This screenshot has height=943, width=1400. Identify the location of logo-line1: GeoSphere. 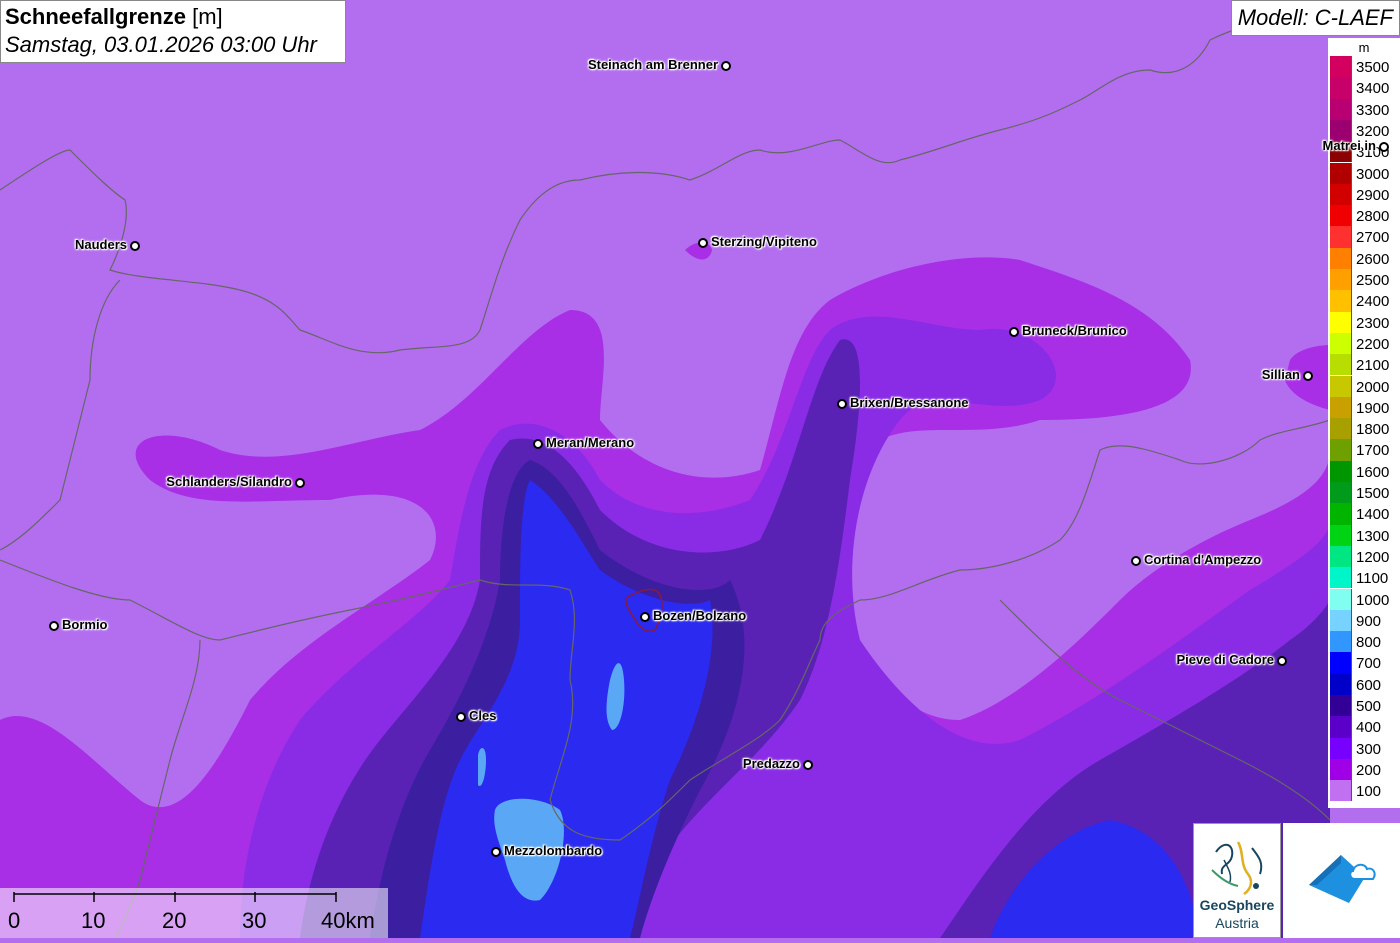
(1237, 905).